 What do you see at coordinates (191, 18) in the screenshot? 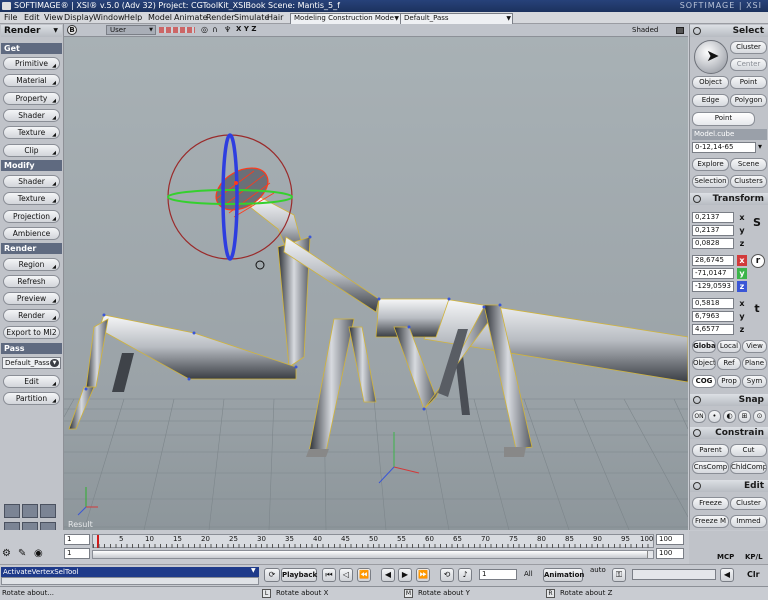
I see `menu-animate: Animate` at bounding box center [191, 18].